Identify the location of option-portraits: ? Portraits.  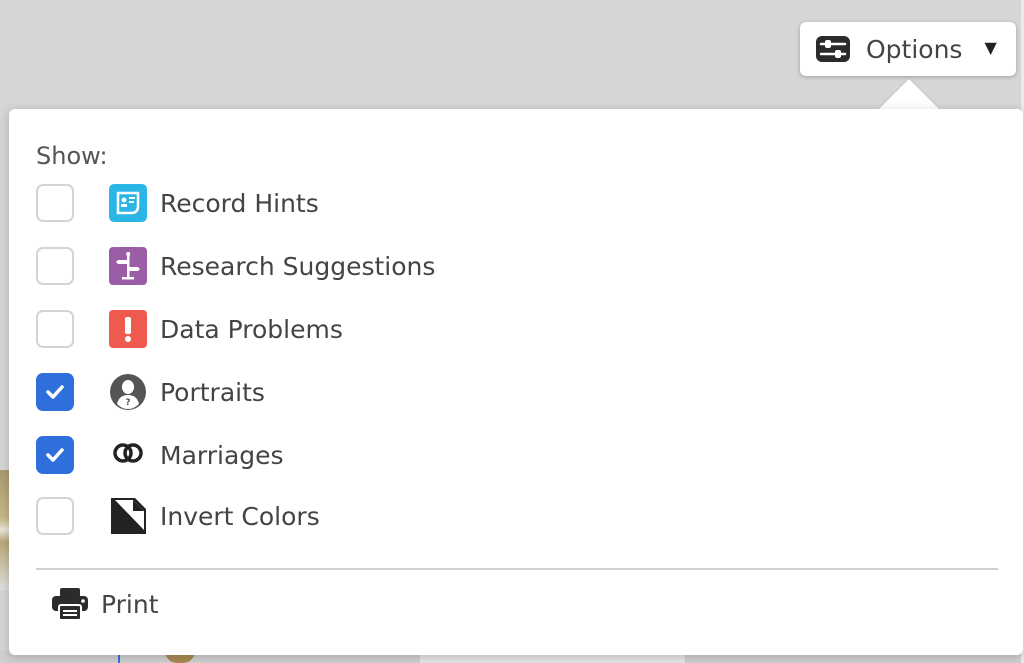
(150, 392).